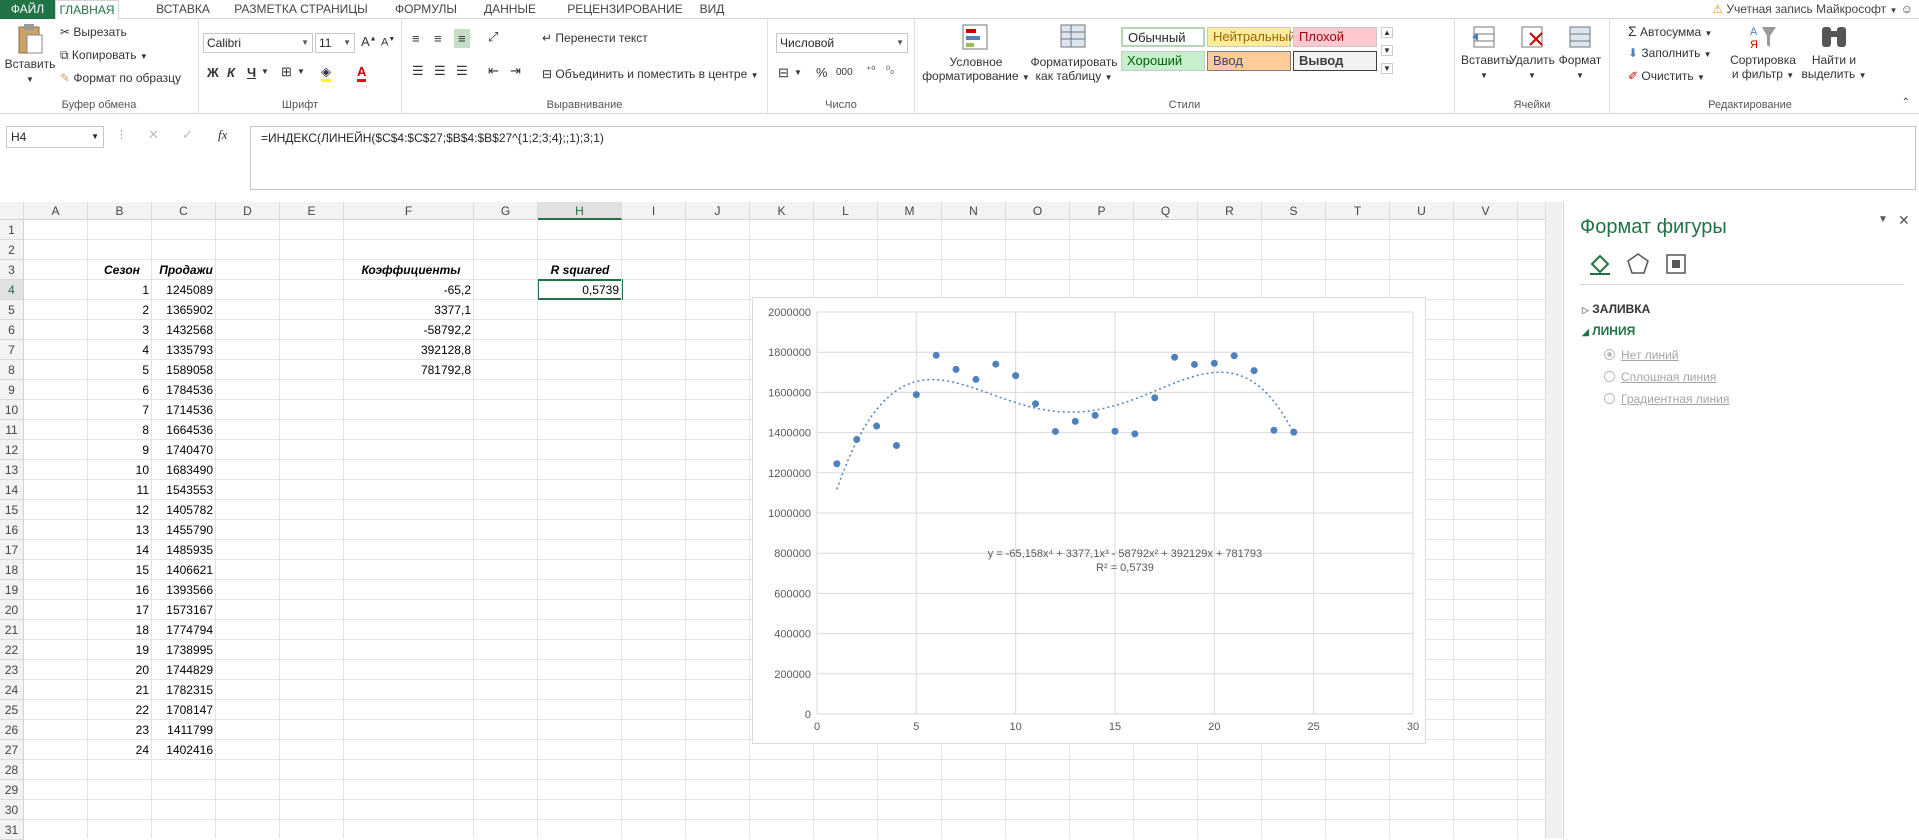 The image size is (1919, 840). What do you see at coordinates (184, 550) in the screenshot?
I see `sales-cell: 1485935` at bounding box center [184, 550].